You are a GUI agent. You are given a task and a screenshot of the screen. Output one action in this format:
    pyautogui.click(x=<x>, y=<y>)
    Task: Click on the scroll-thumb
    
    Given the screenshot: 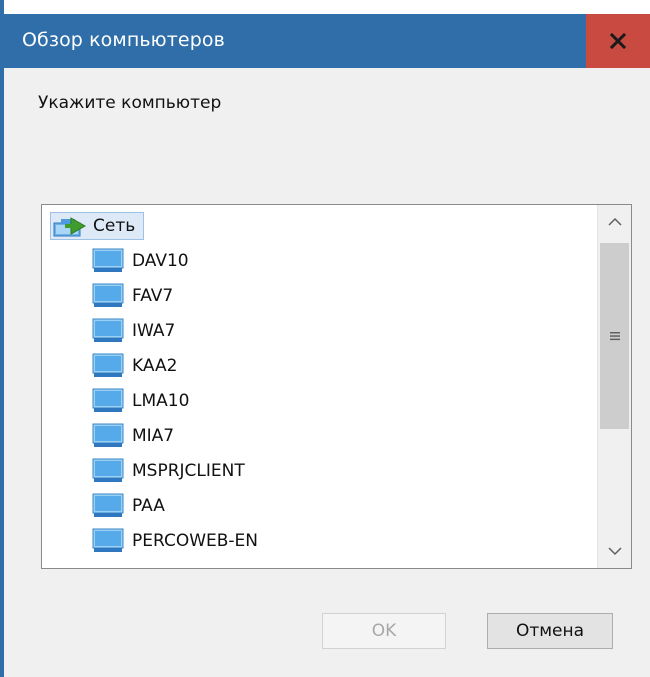 What is the action you would take?
    pyautogui.click(x=614, y=336)
    